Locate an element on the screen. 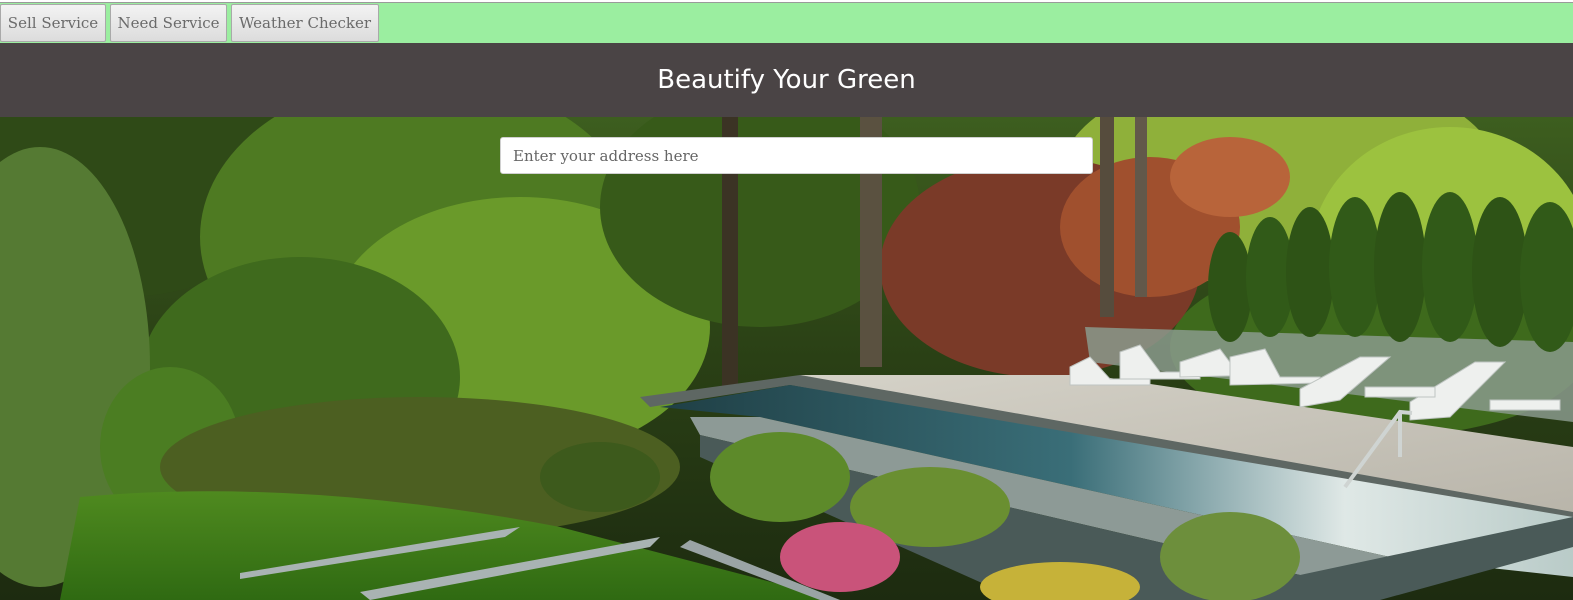  address-search-input is located at coordinates (796, 155).